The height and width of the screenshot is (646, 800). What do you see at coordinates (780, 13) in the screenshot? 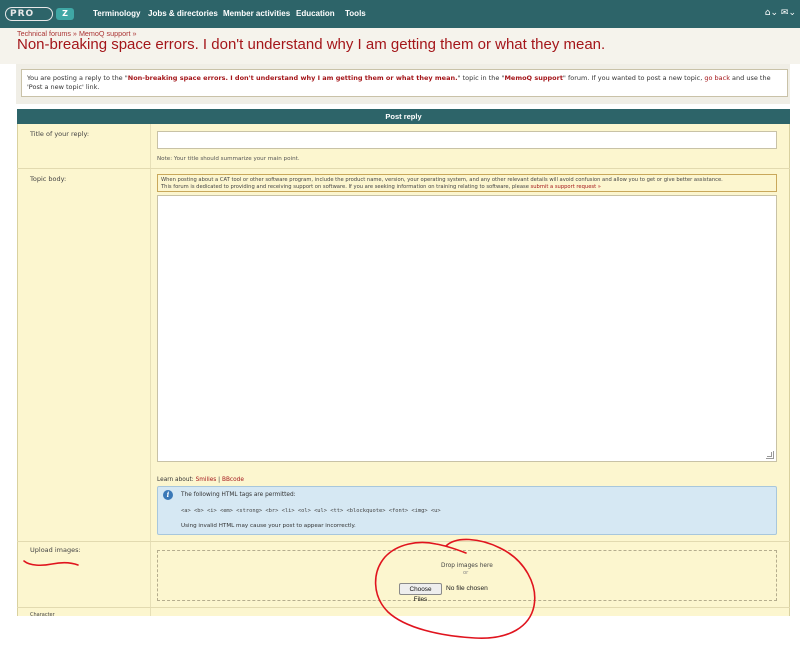
I see `home-mail-icons: ⌂⌄ ✉⌄` at bounding box center [780, 13].